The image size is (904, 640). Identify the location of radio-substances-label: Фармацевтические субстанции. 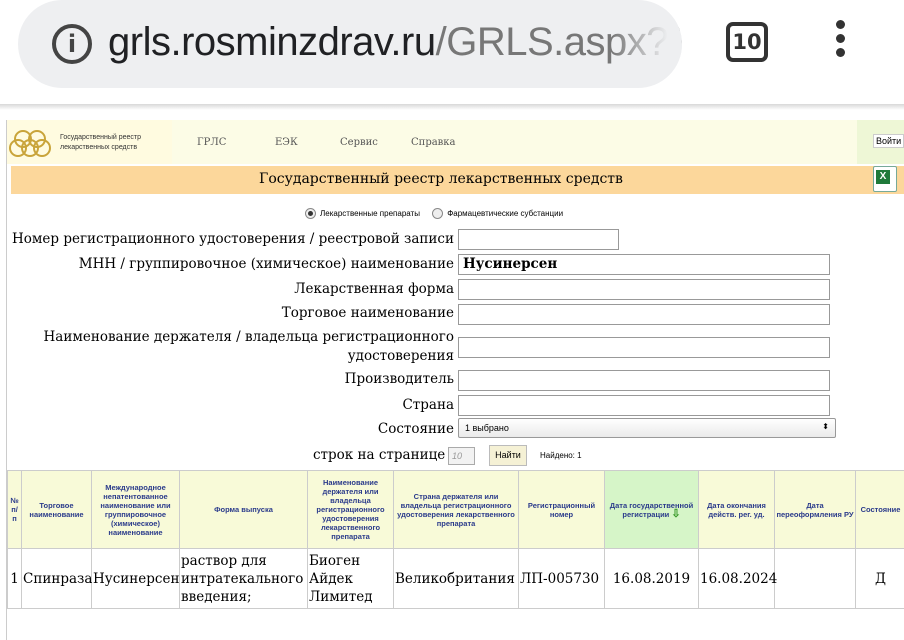
(505, 213).